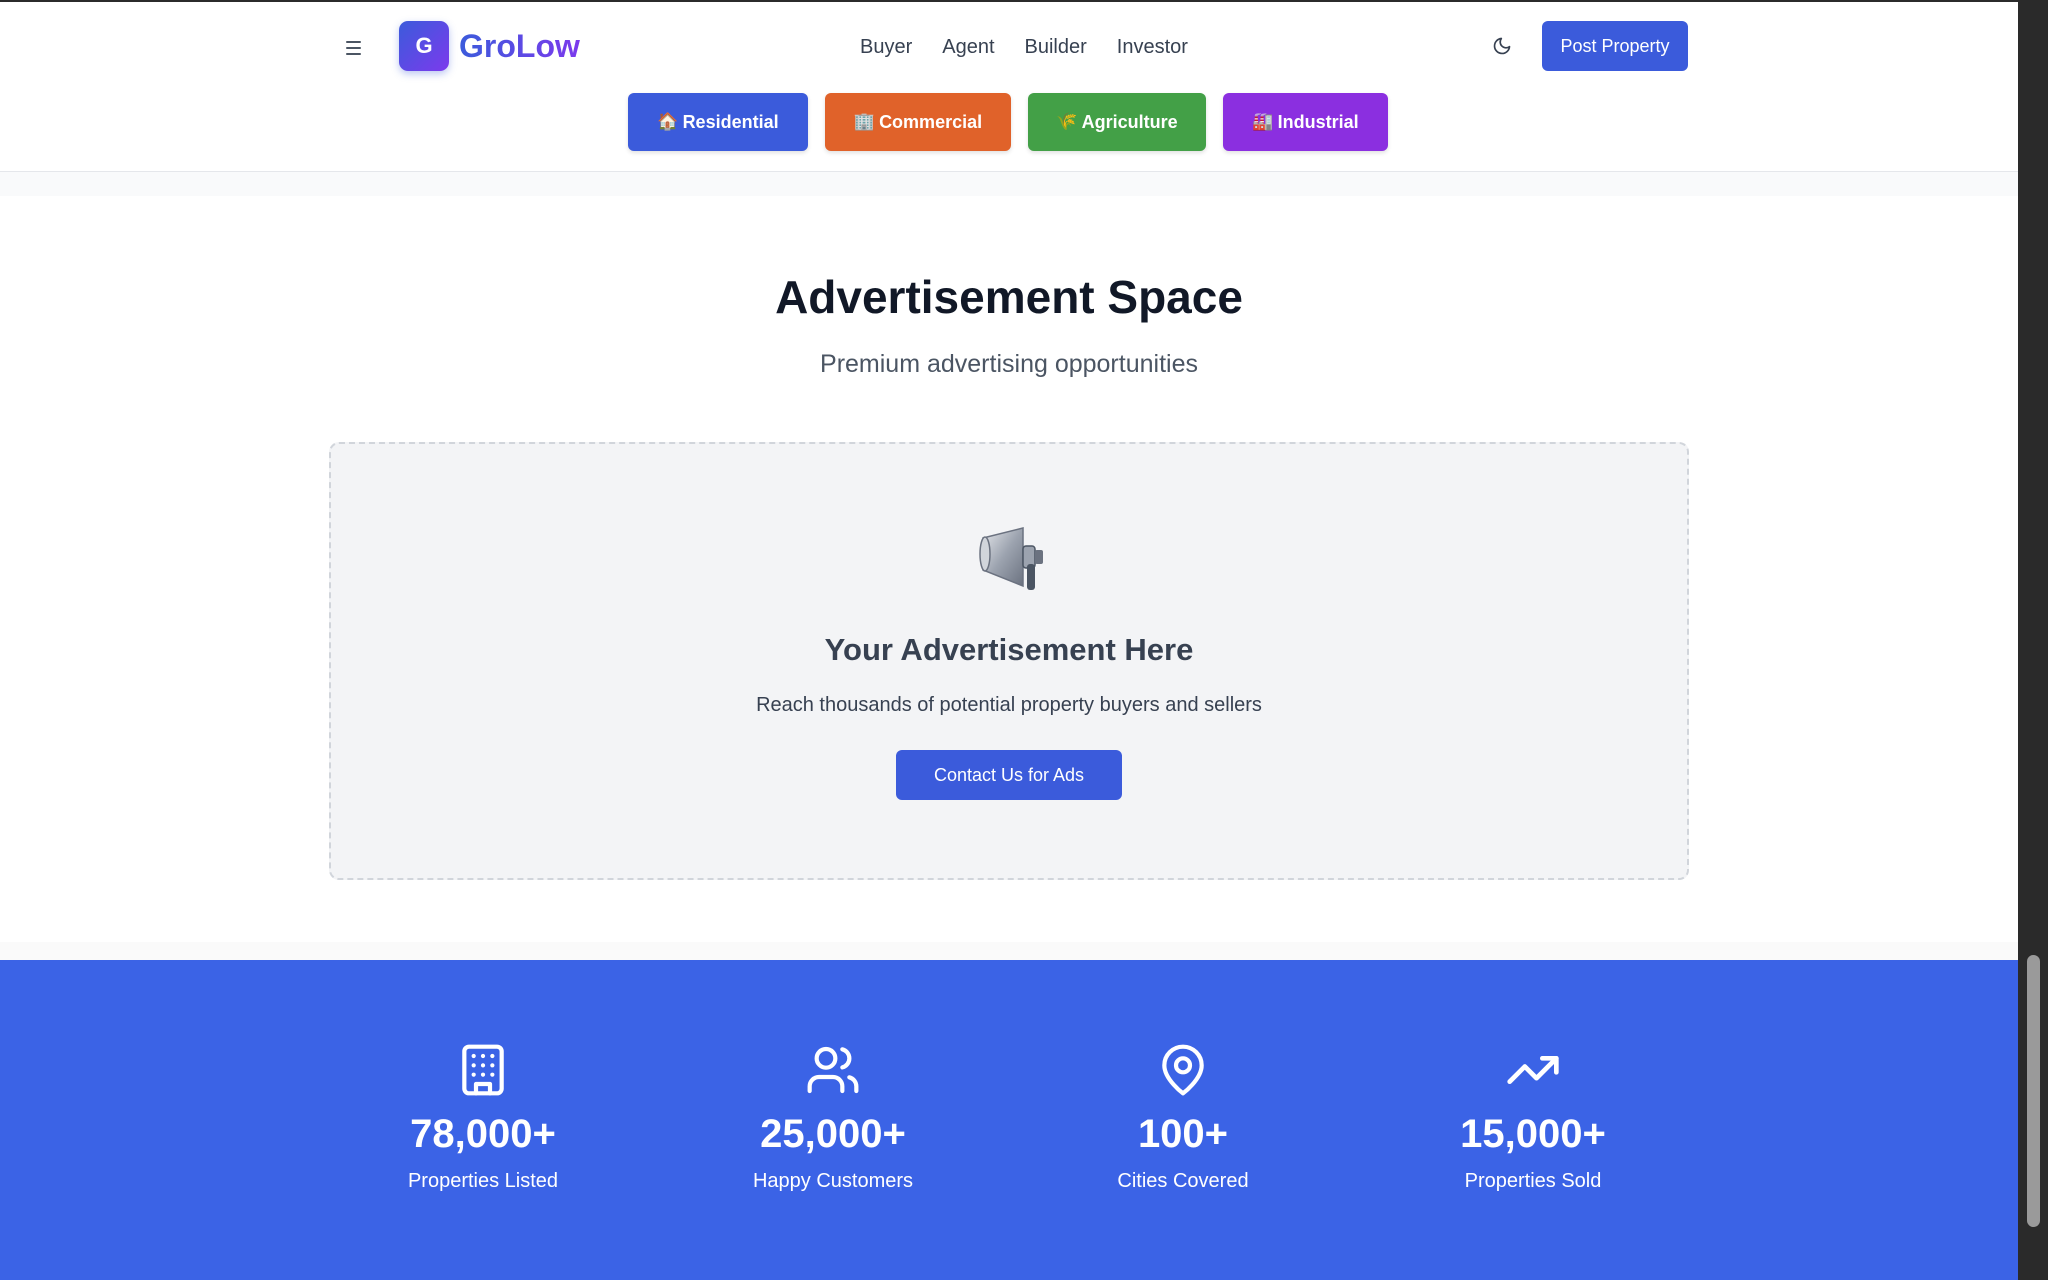 The width and height of the screenshot is (2048, 1280). I want to click on nav-link-builder: Builder, so click(1056, 47).